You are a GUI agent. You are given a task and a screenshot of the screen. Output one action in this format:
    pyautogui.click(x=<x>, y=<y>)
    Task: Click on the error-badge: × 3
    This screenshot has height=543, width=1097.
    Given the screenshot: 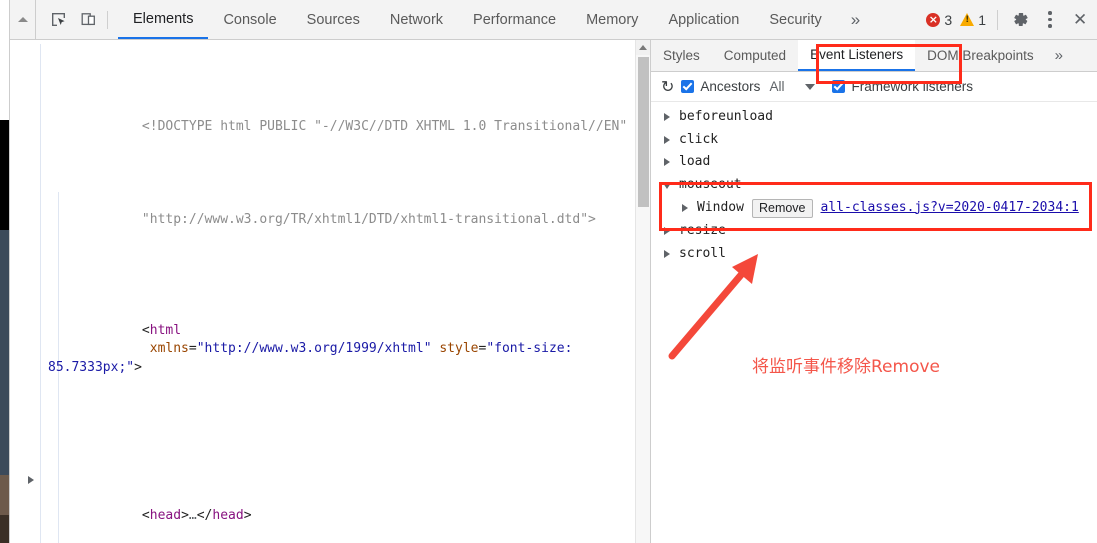 What is the action you would take?
    pyautogui.click(x=939, y=20)
    